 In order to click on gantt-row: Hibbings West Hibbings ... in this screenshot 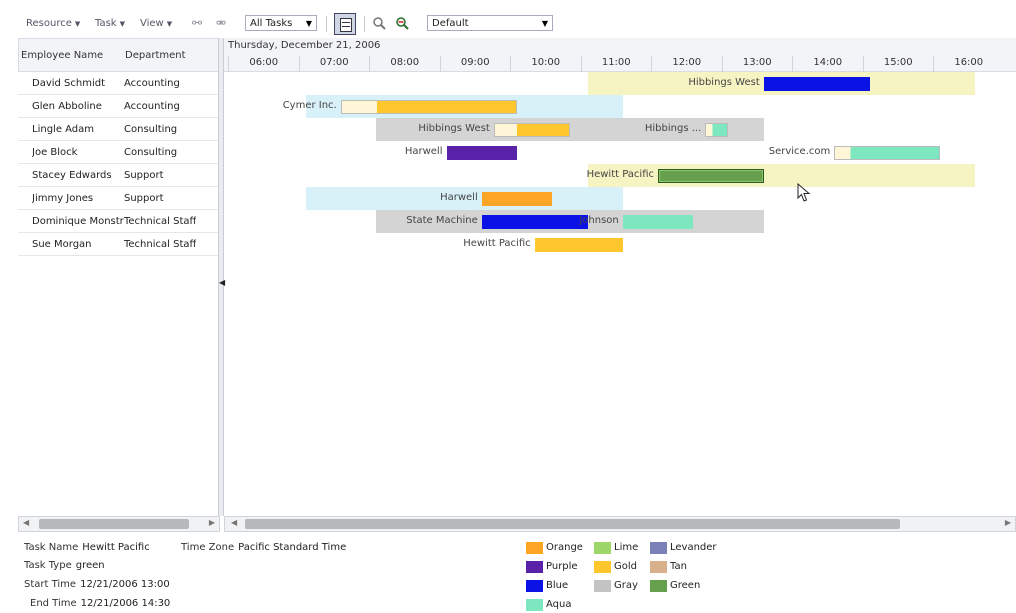, I will do `click(620, 129)`.